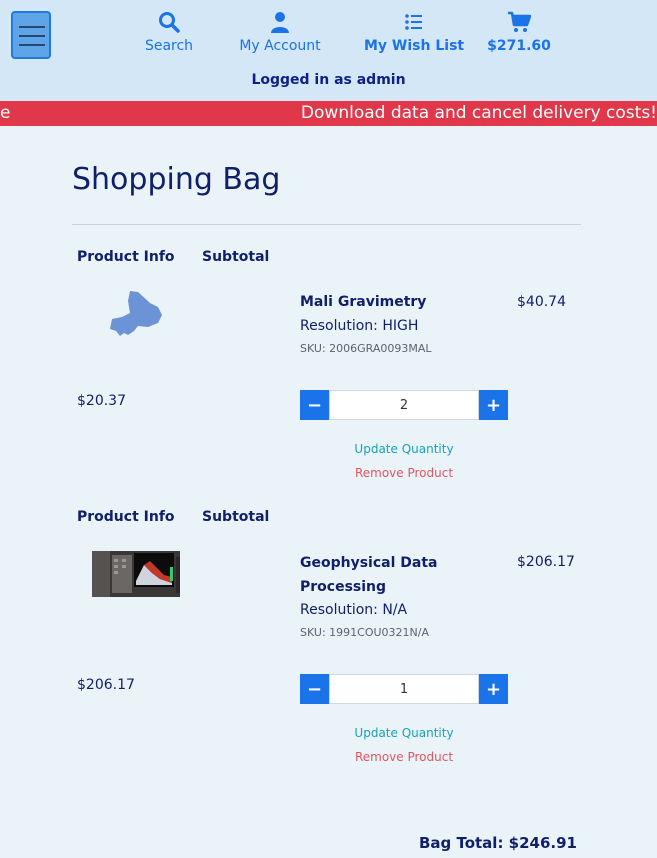 The height and width of the screenshot is (858, 657). I want to click on quantity-stepper: − 2 +, so click(404, 405).